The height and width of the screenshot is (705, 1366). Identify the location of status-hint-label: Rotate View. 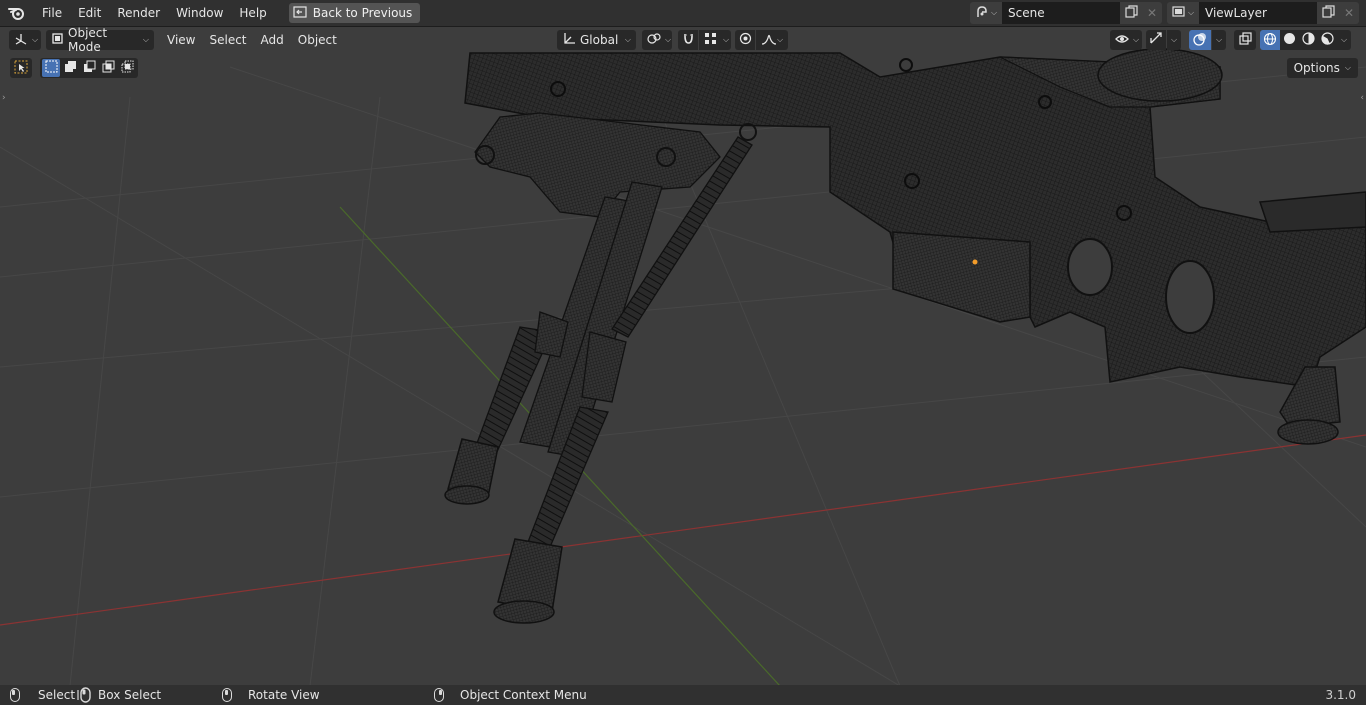
(284, 695).